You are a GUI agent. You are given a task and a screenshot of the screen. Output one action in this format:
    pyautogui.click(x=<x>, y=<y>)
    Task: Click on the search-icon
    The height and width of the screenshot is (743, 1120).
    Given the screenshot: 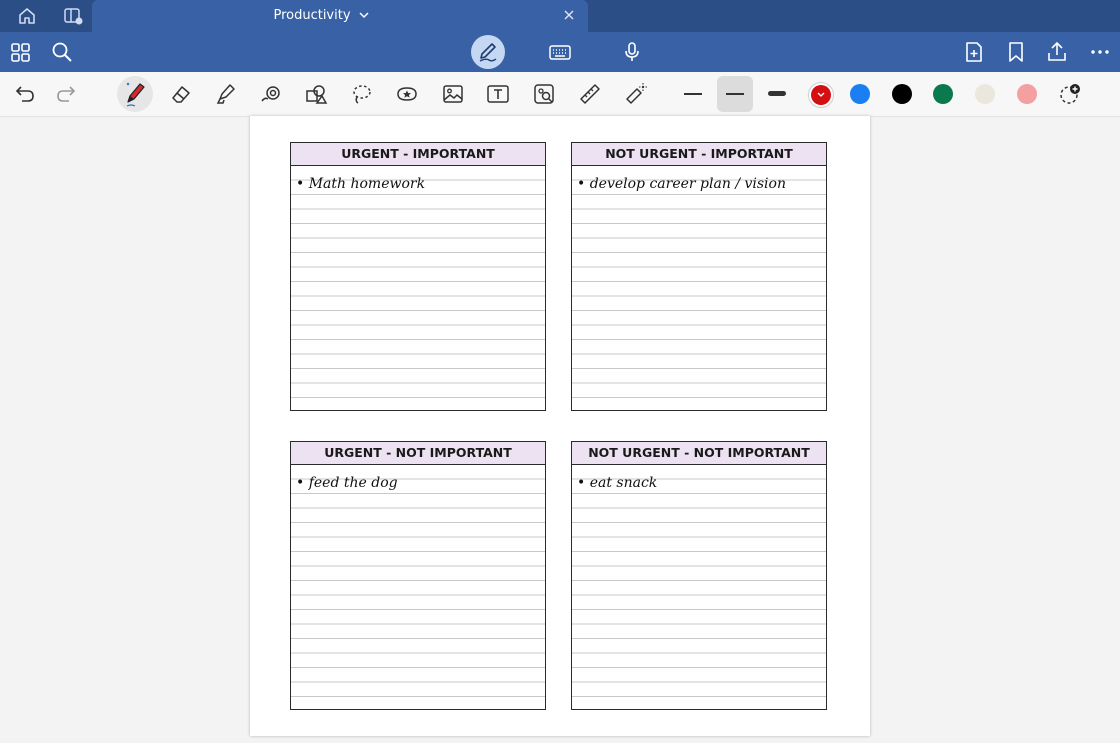 What is the action you would take?
    pyautogui.click(x=62, y=52)
    